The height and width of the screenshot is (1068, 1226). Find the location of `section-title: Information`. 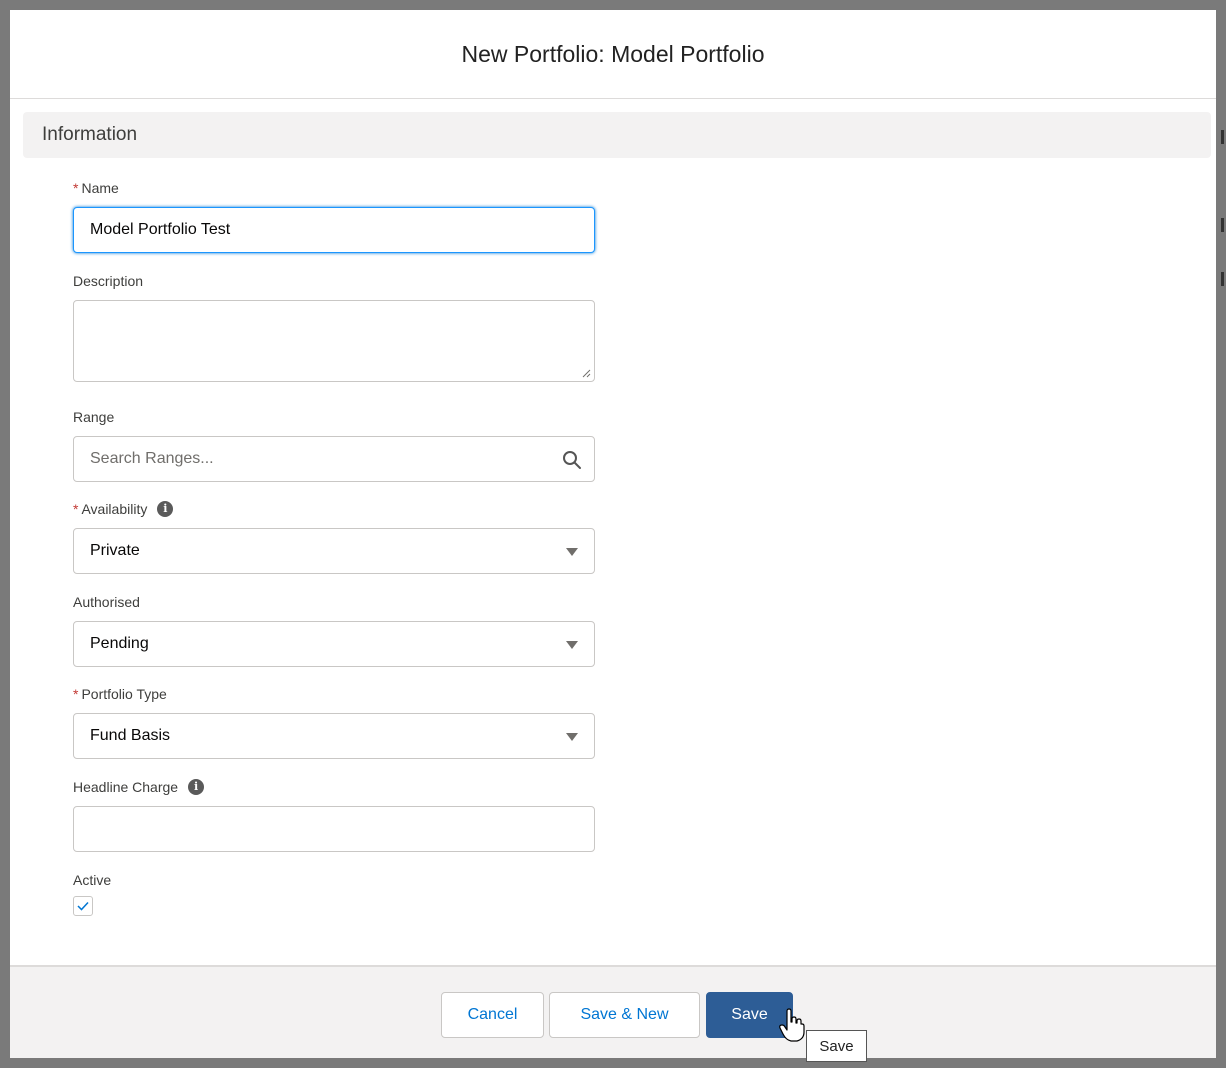

section-title: Information is located at coordinates (90, 134).